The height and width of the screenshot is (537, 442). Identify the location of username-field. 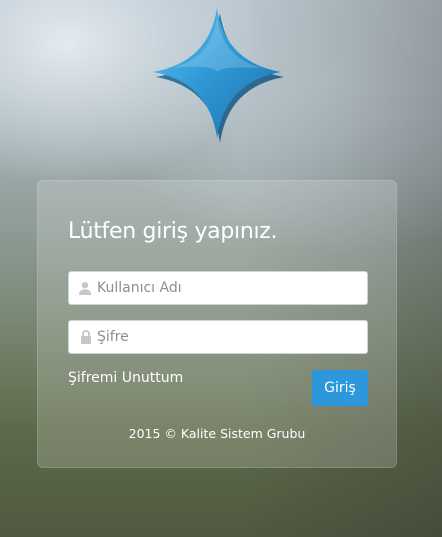
(218, 288).